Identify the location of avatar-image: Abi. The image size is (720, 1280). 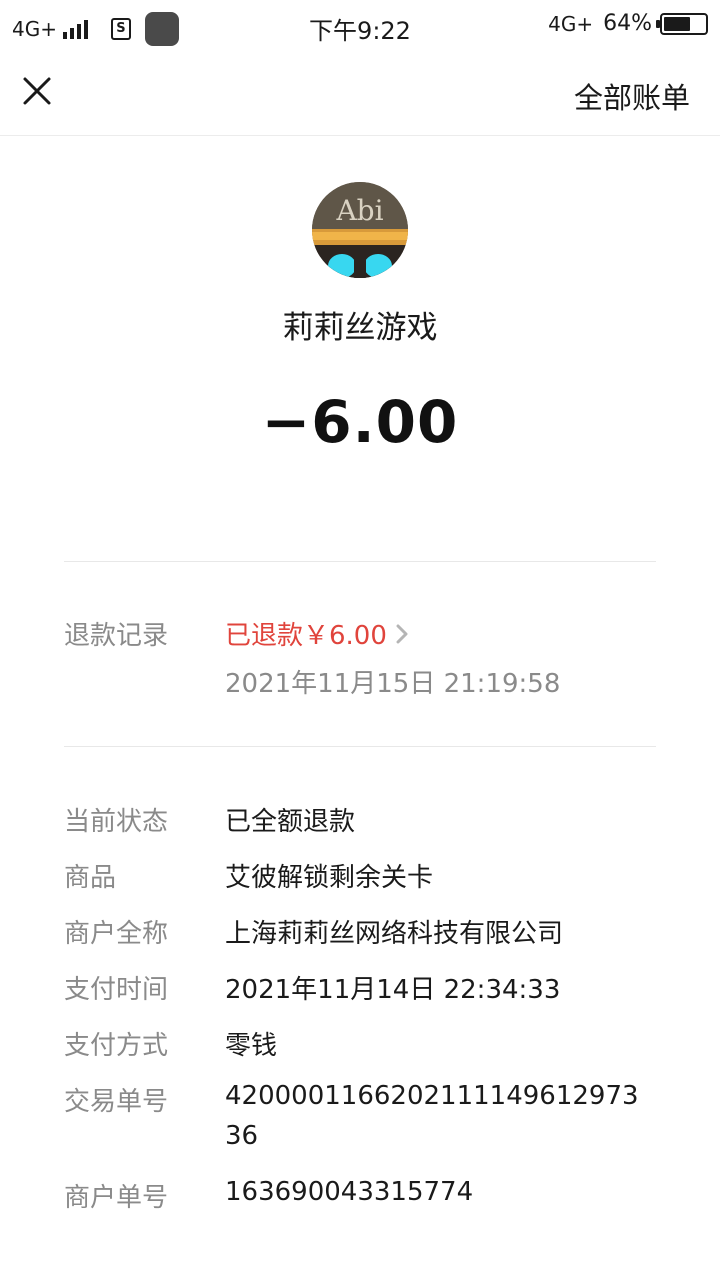
(360, 230).